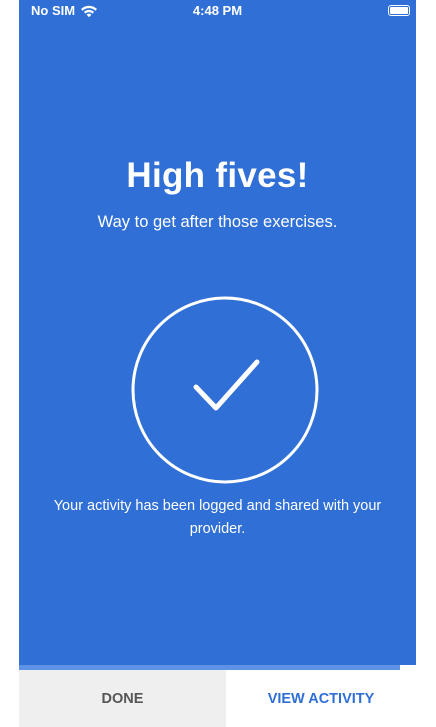 The image size is (436, 727). What do you see at coordinates (226, 385) in the screenshot?
I see `checkmark-icon` at bounding box center [226, 385].